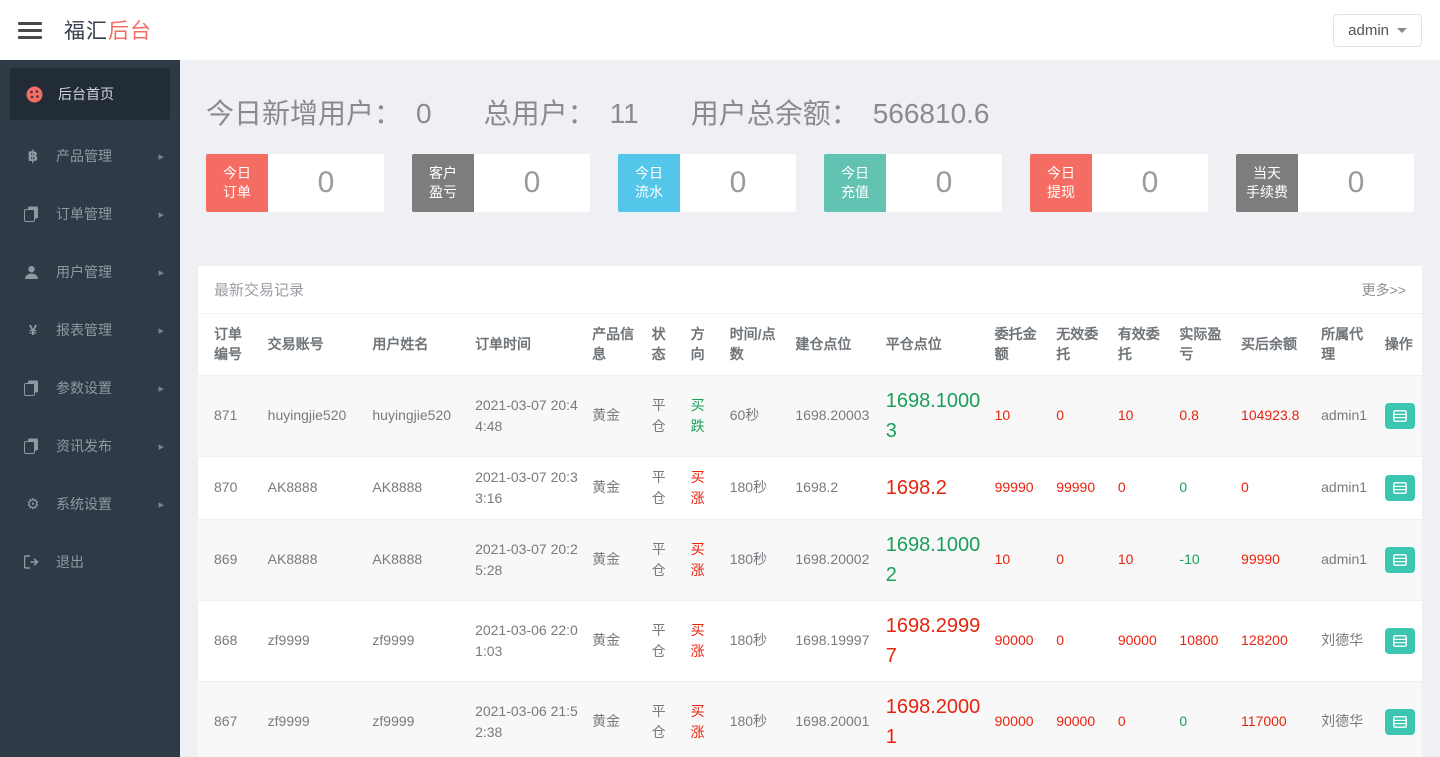 Image resolution: width=1440 pixels, height=757 pixels. Describe the element at coordinates (35, 94) in the screenshot. I see `dashboard-icon` at that location.